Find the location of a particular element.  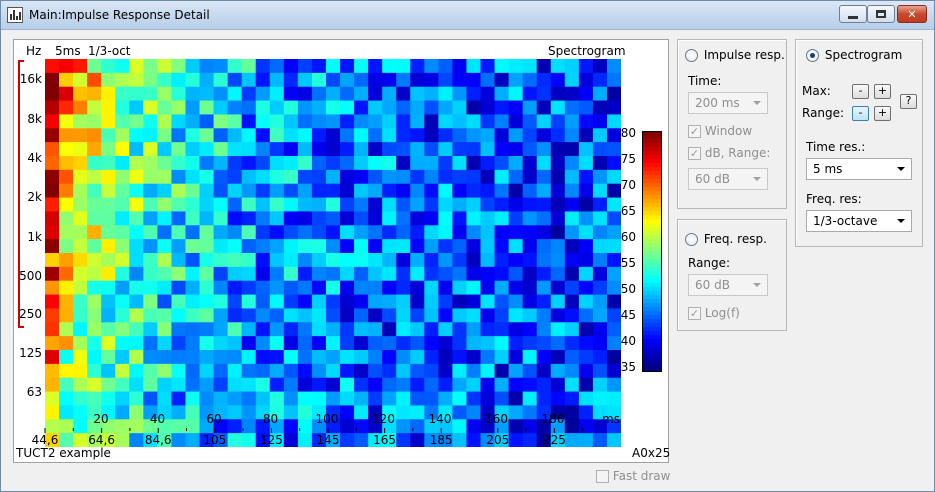

color-scale-label: 70 is located at coordinates (628, 185).